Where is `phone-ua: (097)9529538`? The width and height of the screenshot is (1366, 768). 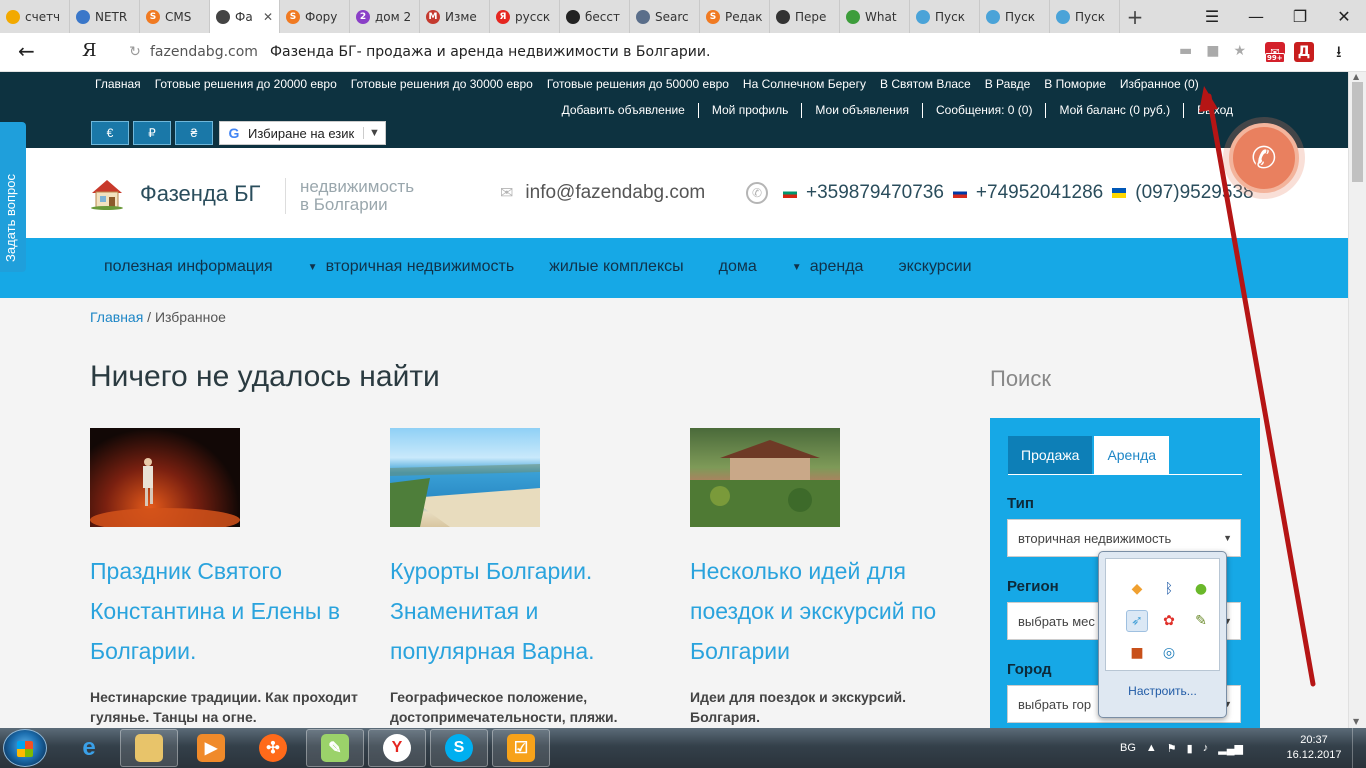
phone-ua: (097)9529538 is located at coordinates (1194, 193).